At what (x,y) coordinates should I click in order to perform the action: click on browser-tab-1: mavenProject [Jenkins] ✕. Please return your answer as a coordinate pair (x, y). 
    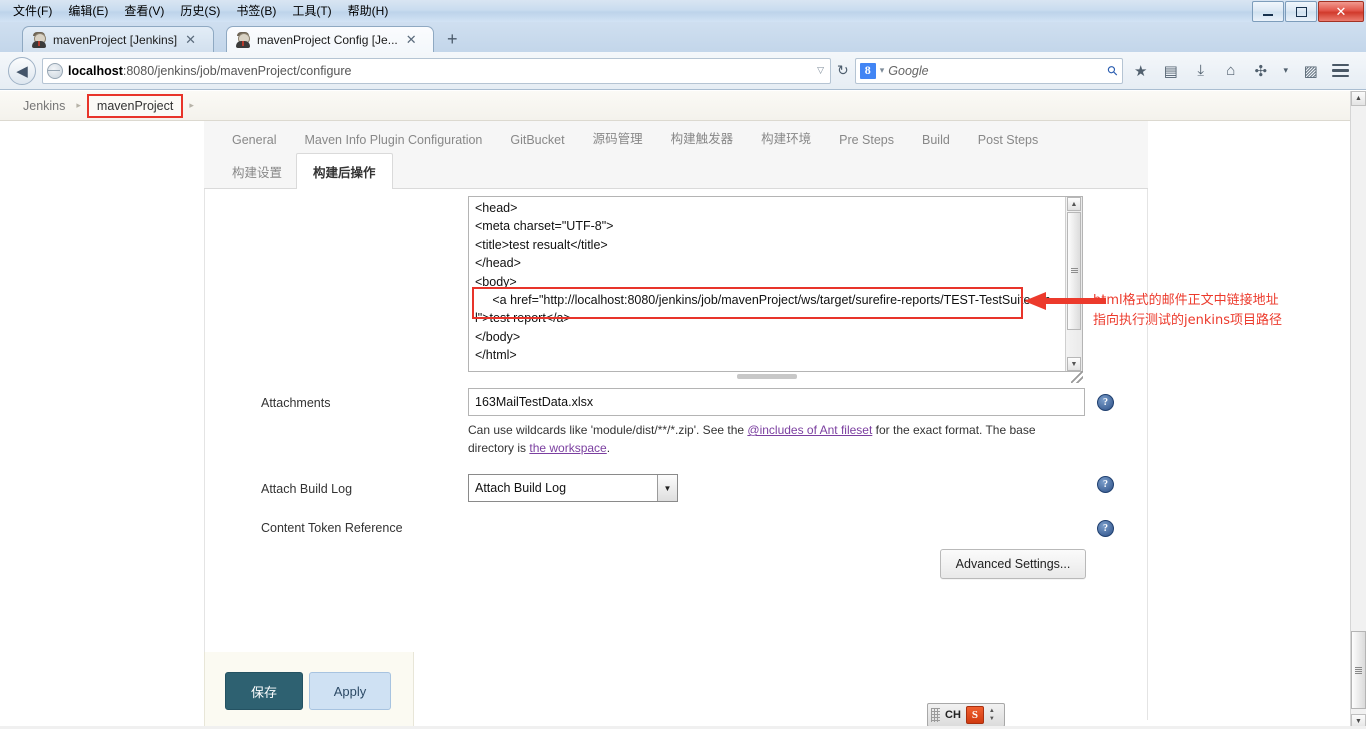
    Looking at the image, I should click on (118, 39).